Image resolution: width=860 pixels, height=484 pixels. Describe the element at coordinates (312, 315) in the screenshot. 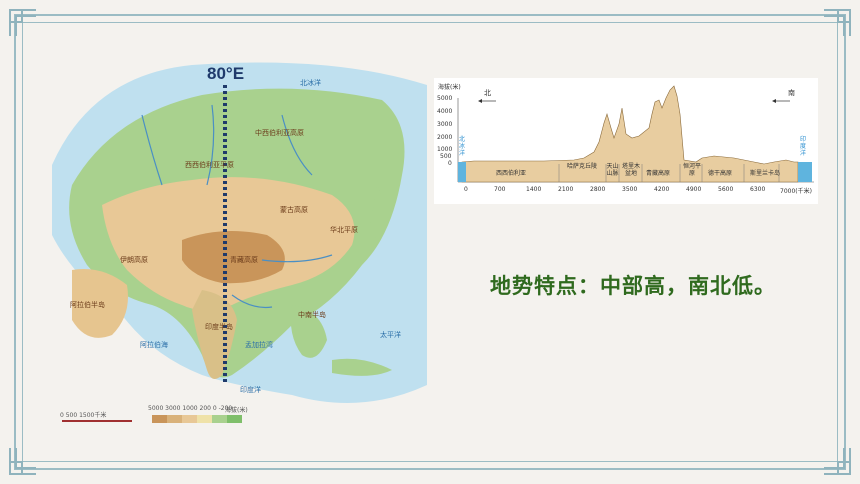

I see `map-label: 中南半岛` at that location.